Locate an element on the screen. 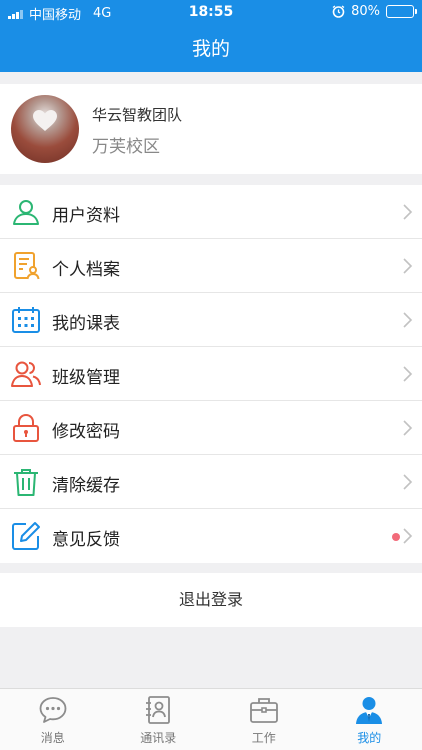  tab-label: 消息 is located at coordinates (52, 738).